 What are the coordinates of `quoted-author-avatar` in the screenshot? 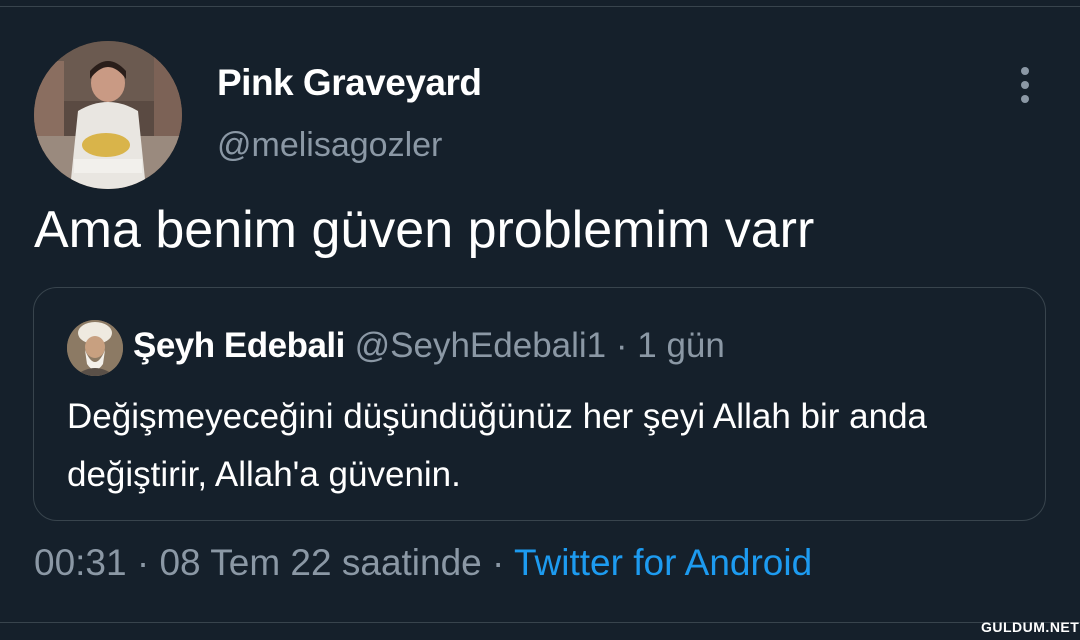 It's located at (95, 348).